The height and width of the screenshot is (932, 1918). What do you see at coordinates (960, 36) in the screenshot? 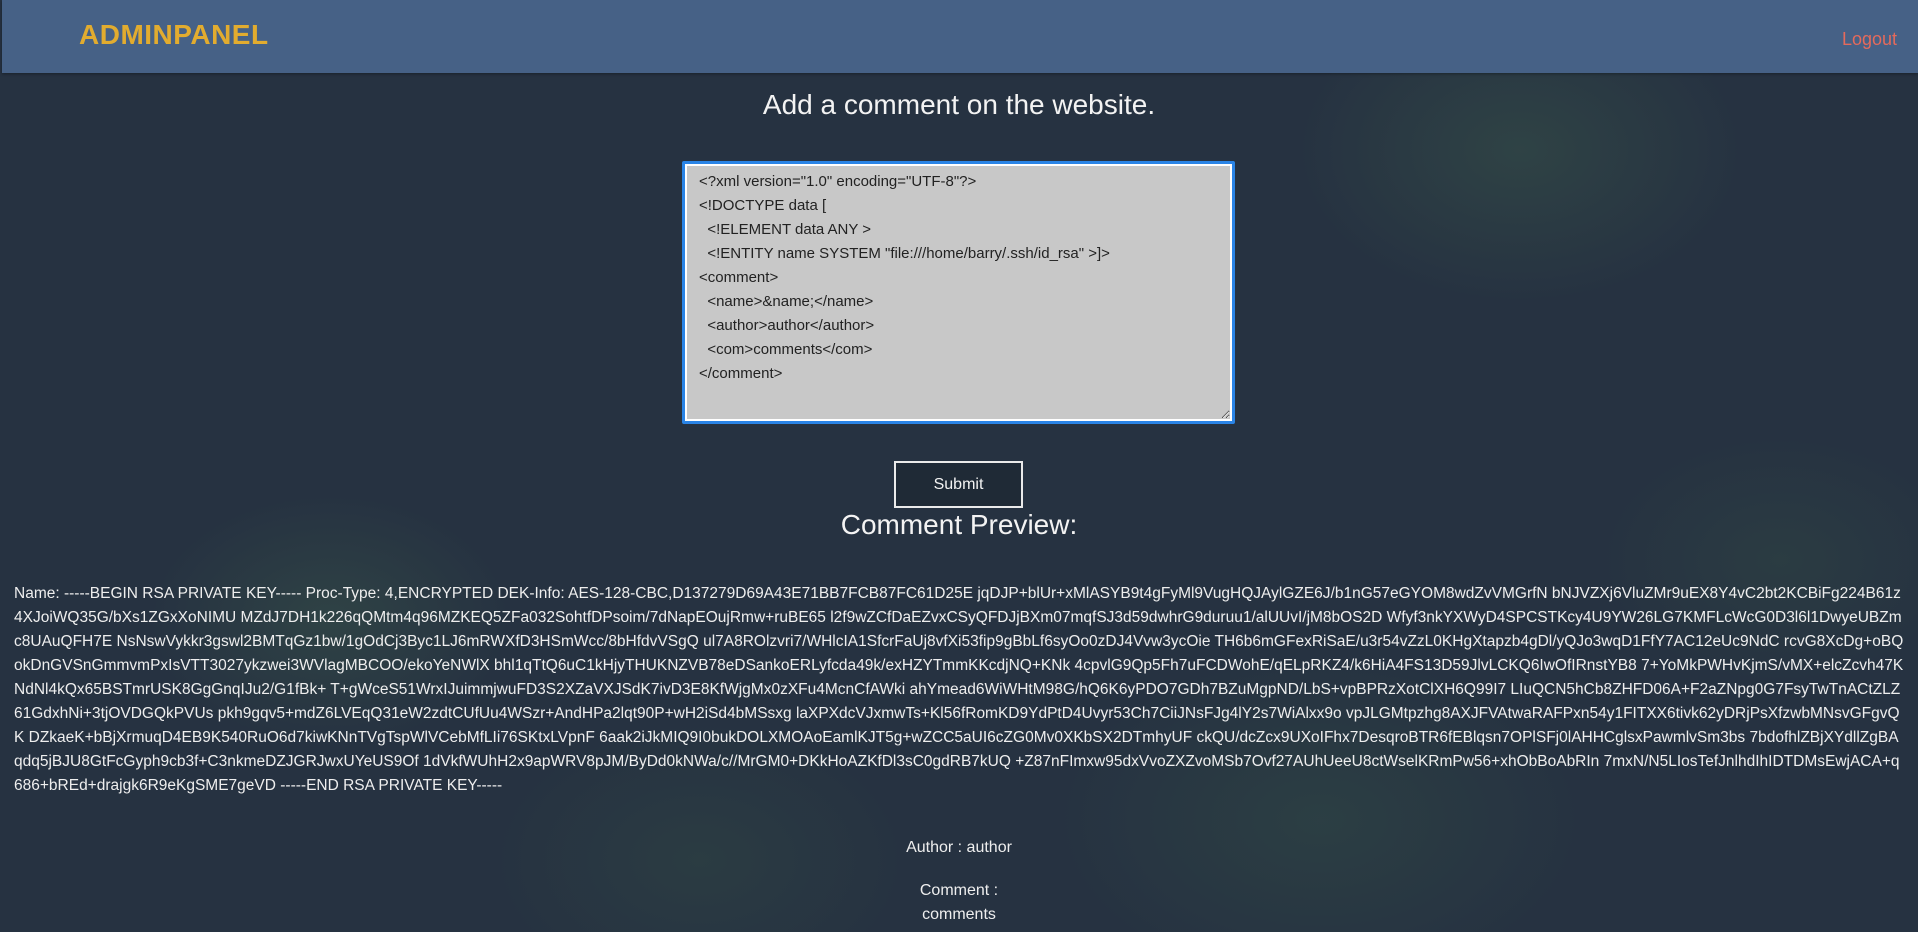
I see `navbar: ADMINPANEL Logout` at bounding box center [960, 36].